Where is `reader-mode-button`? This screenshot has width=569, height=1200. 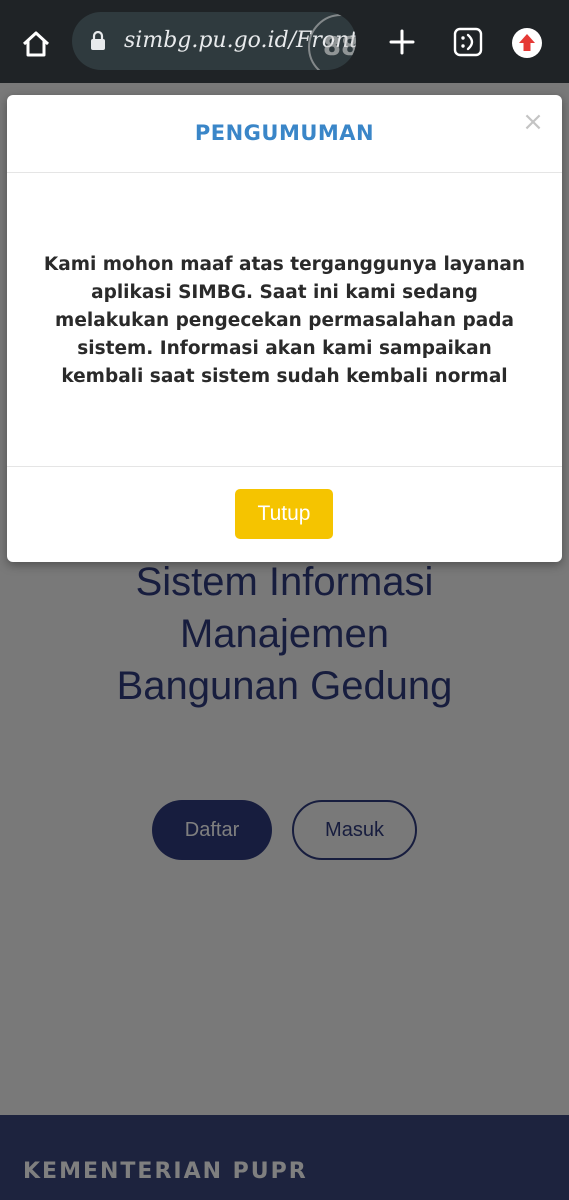 reader-mode-button is located at coordinates (468, 42).